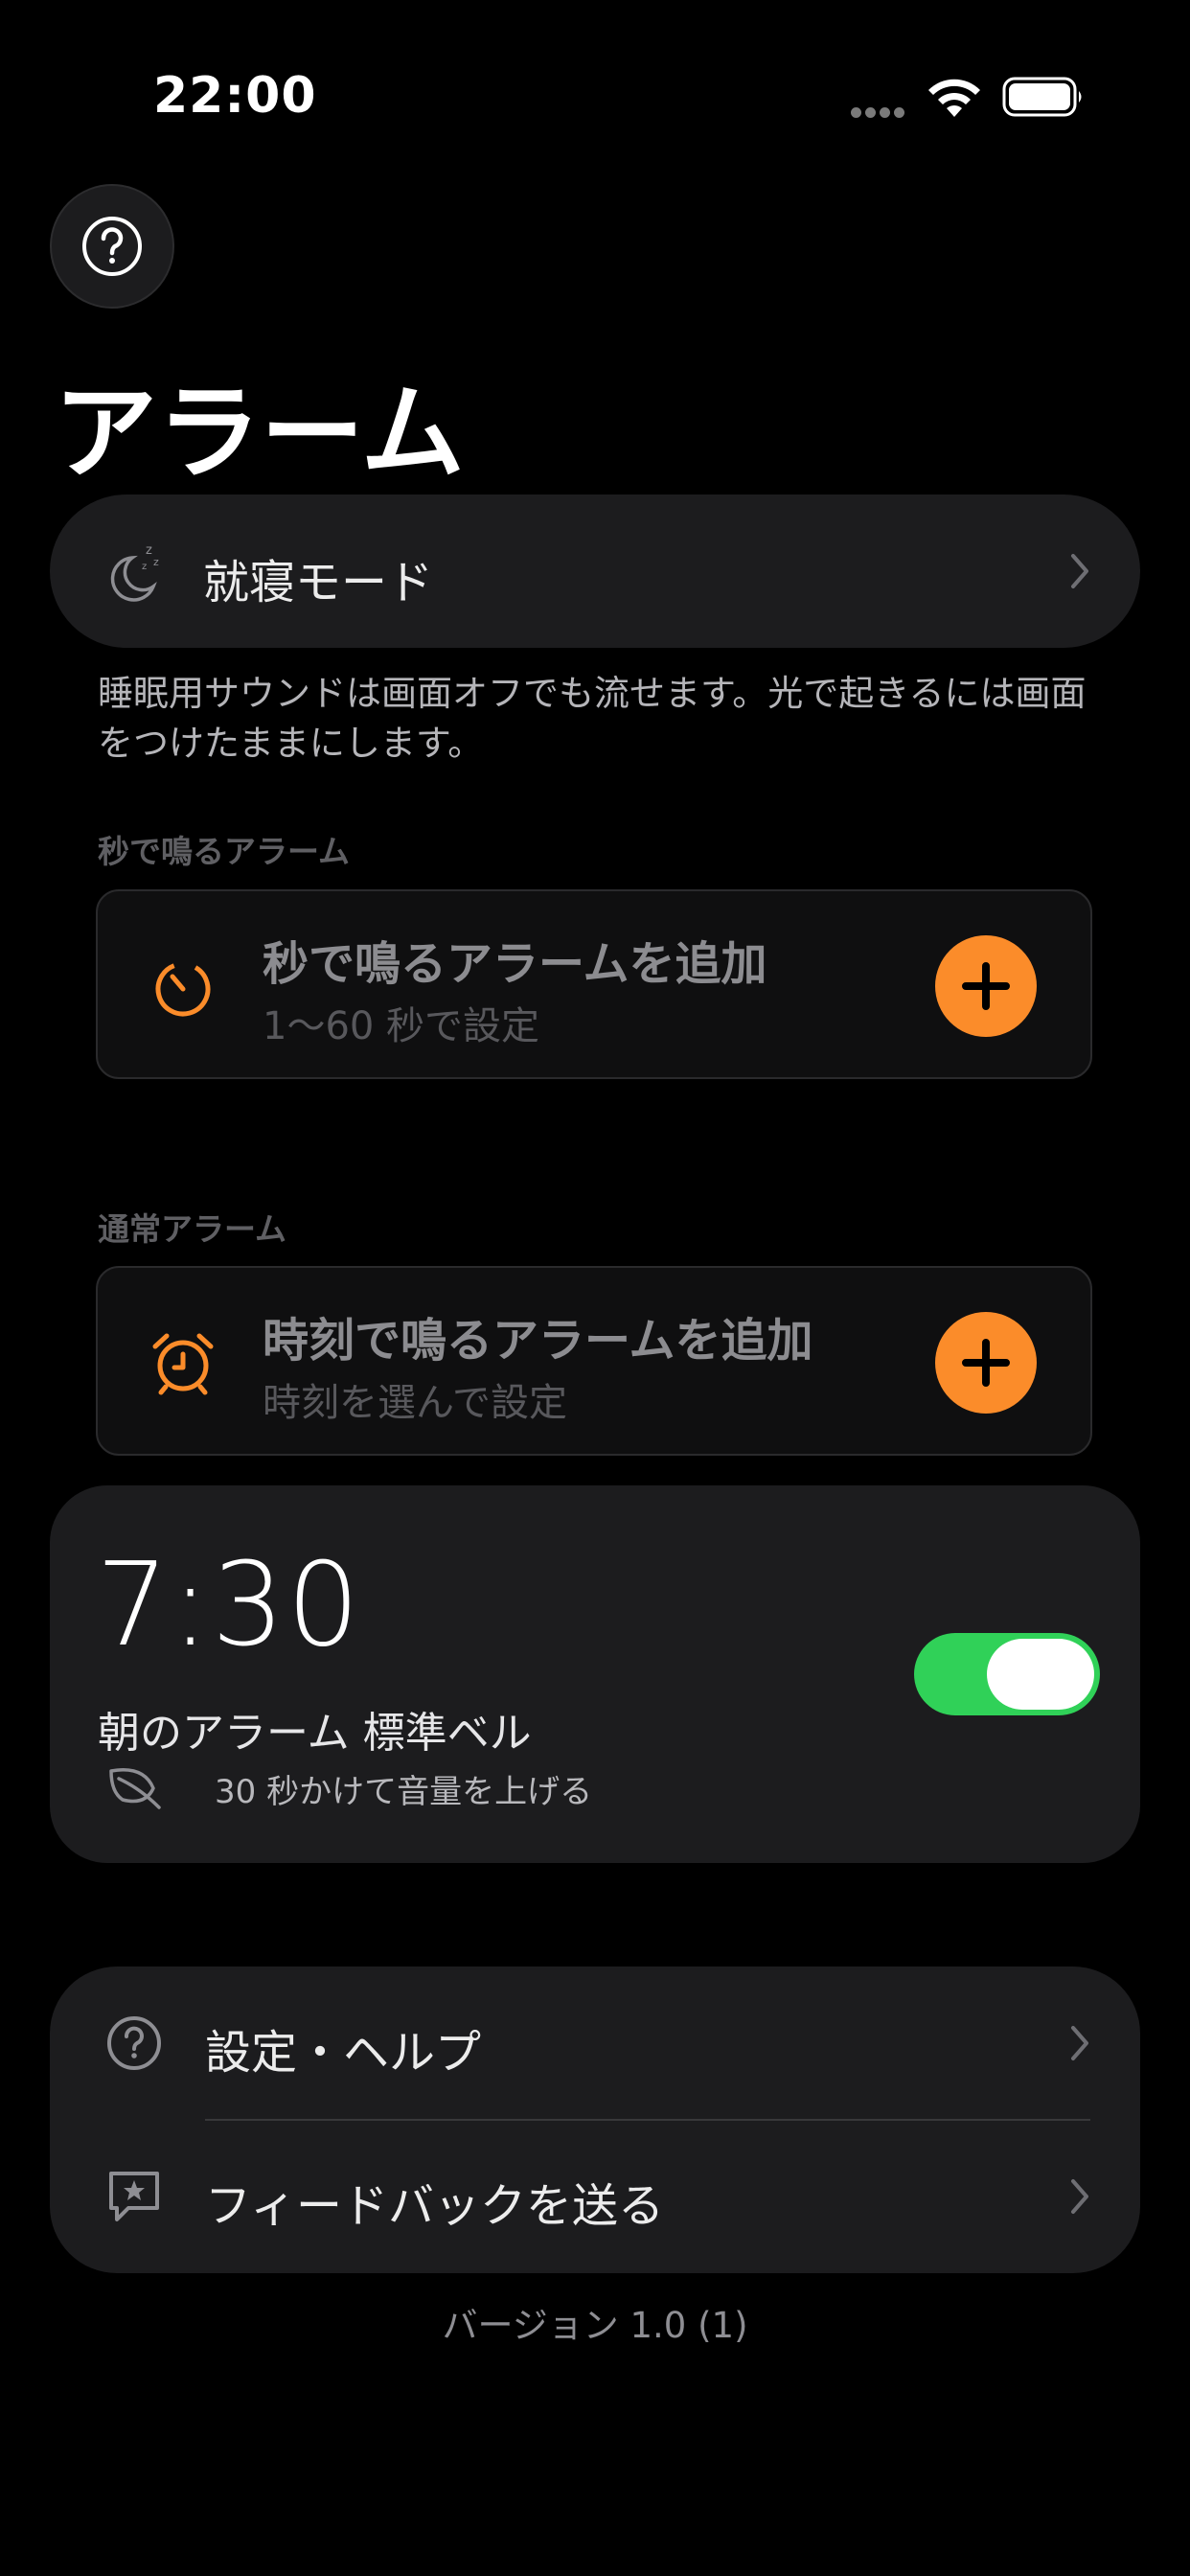 The height and width of the screenshot is (2576, 1190). Describe the element at coordinates (595, 1674) in the screenshot. I see `alarm-card: 7:30 朝のアラーム 標準ベル 30 秒かけて音量を上げる` at that location.